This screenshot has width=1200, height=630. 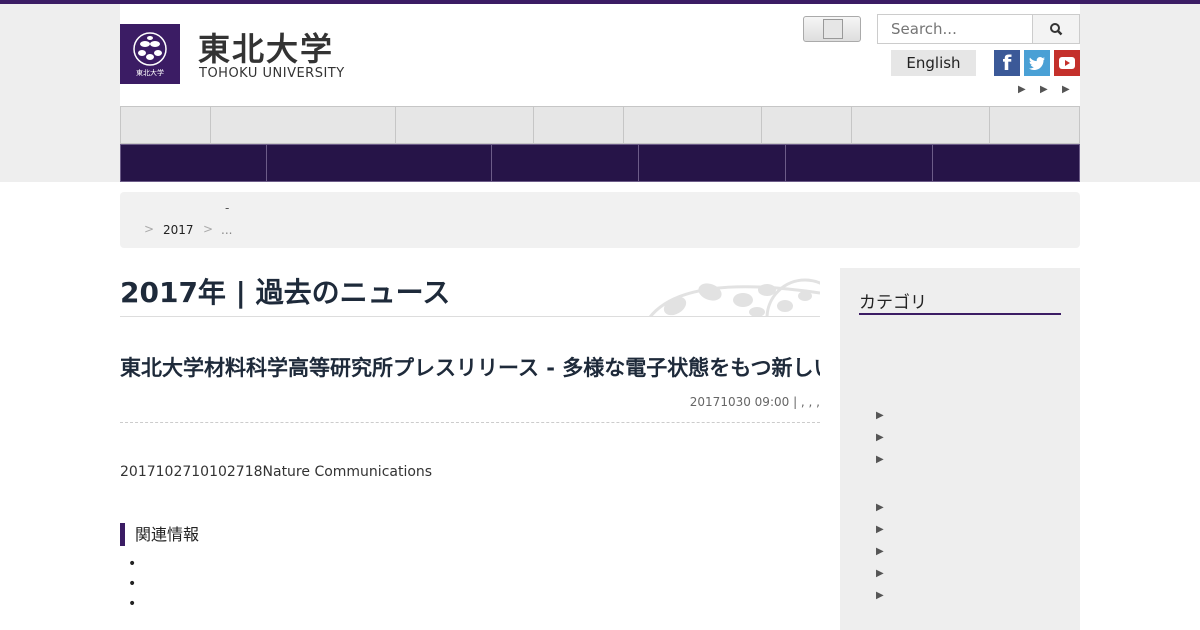 What do you see at coordinates (1007, 63) in the screenshot?
I see `facebook-icon: f` at bounding box center [1007, 63].